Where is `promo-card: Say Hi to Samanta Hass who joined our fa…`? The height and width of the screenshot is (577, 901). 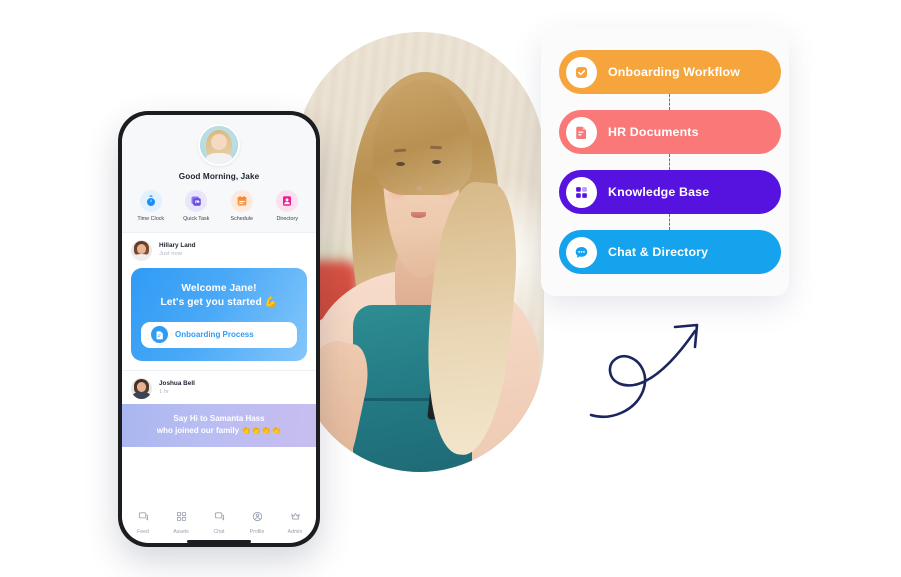
promo-card: Say Hi to Samanta Hass who joined our fa… is located at coordinates (219, 425).